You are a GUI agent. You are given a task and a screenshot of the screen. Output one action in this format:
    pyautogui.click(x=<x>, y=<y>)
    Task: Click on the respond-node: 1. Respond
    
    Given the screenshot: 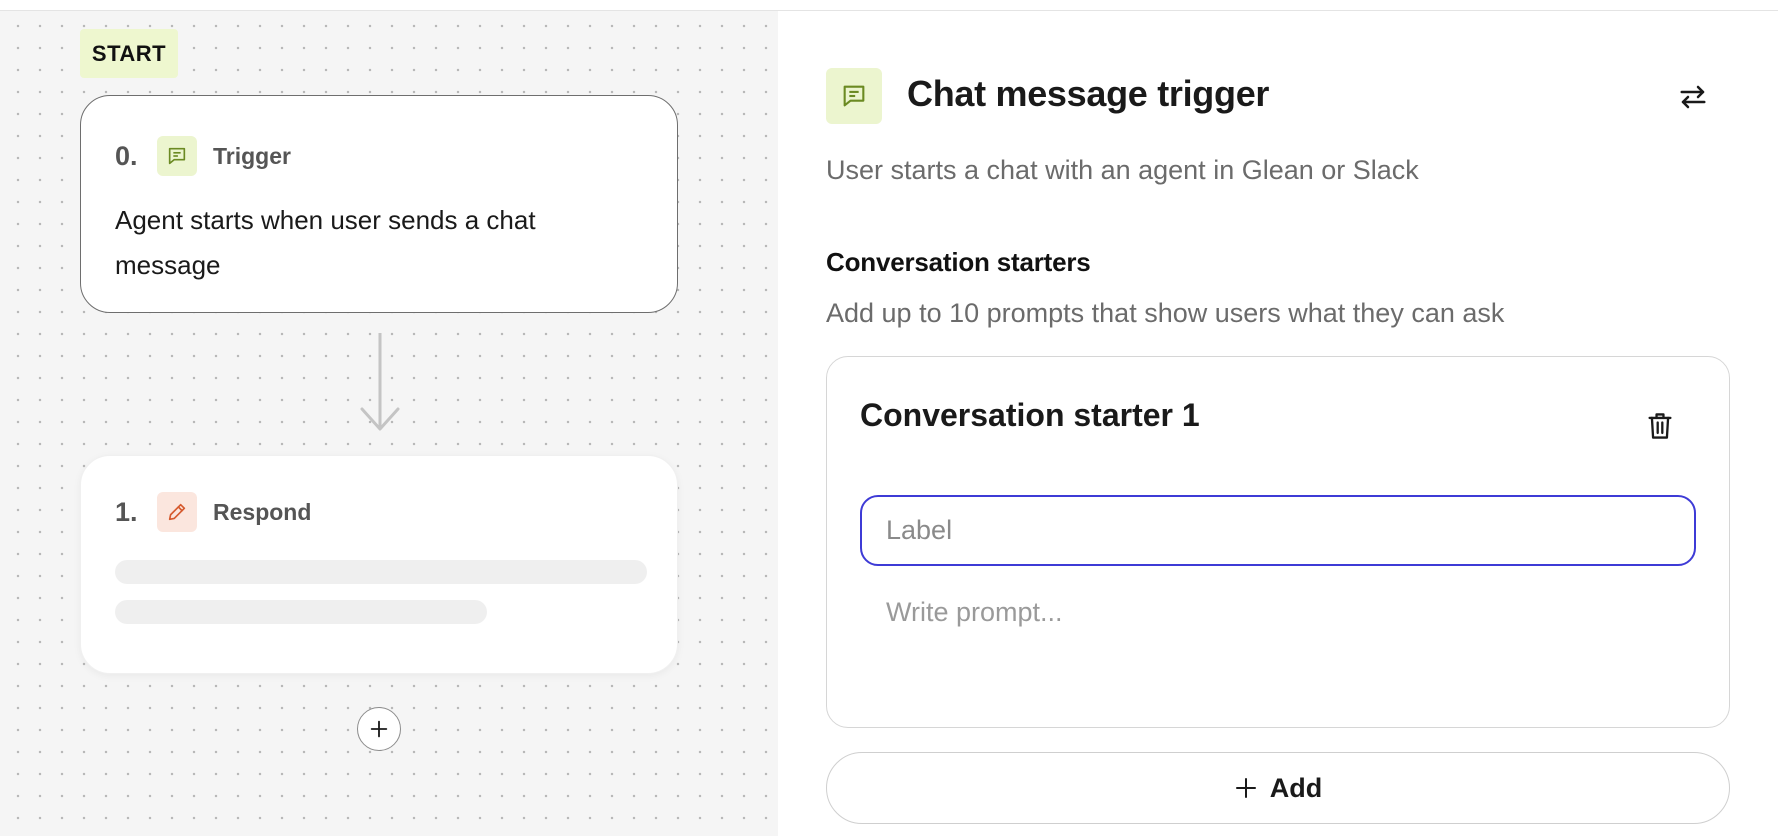 What is the action you would take?
    pyautogui.click(x=379, y=564)
    